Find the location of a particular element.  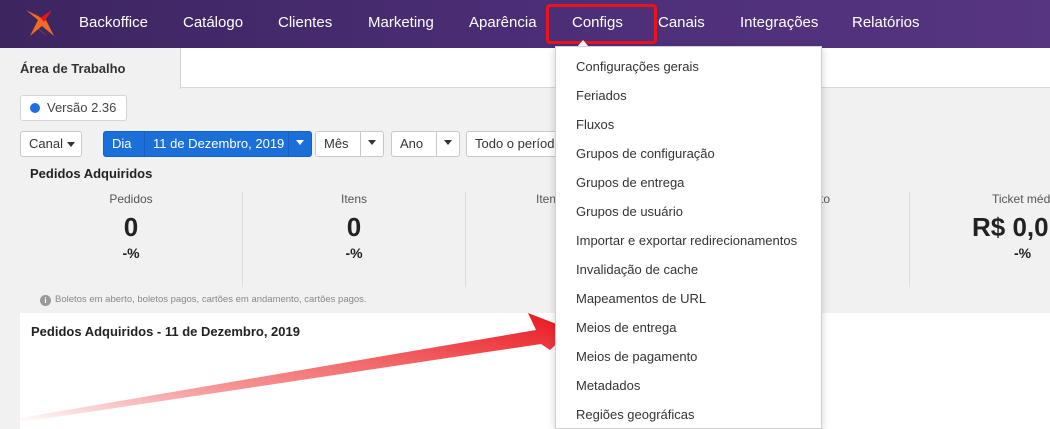

dia-label: Dia is located at coordinates (122, 143).